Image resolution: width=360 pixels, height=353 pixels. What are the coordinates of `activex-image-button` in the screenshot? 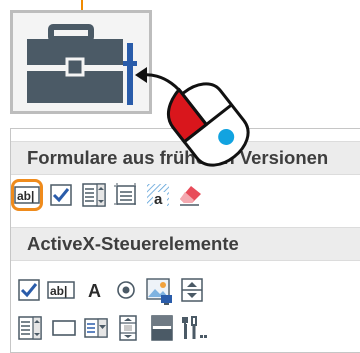 It's located at (159, 291).